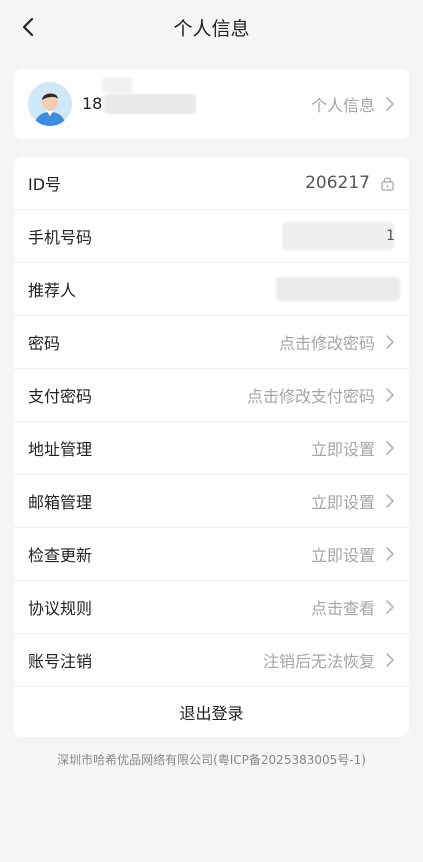  I want to click on profile-detail-link: 个人信息, so click(353, 104).